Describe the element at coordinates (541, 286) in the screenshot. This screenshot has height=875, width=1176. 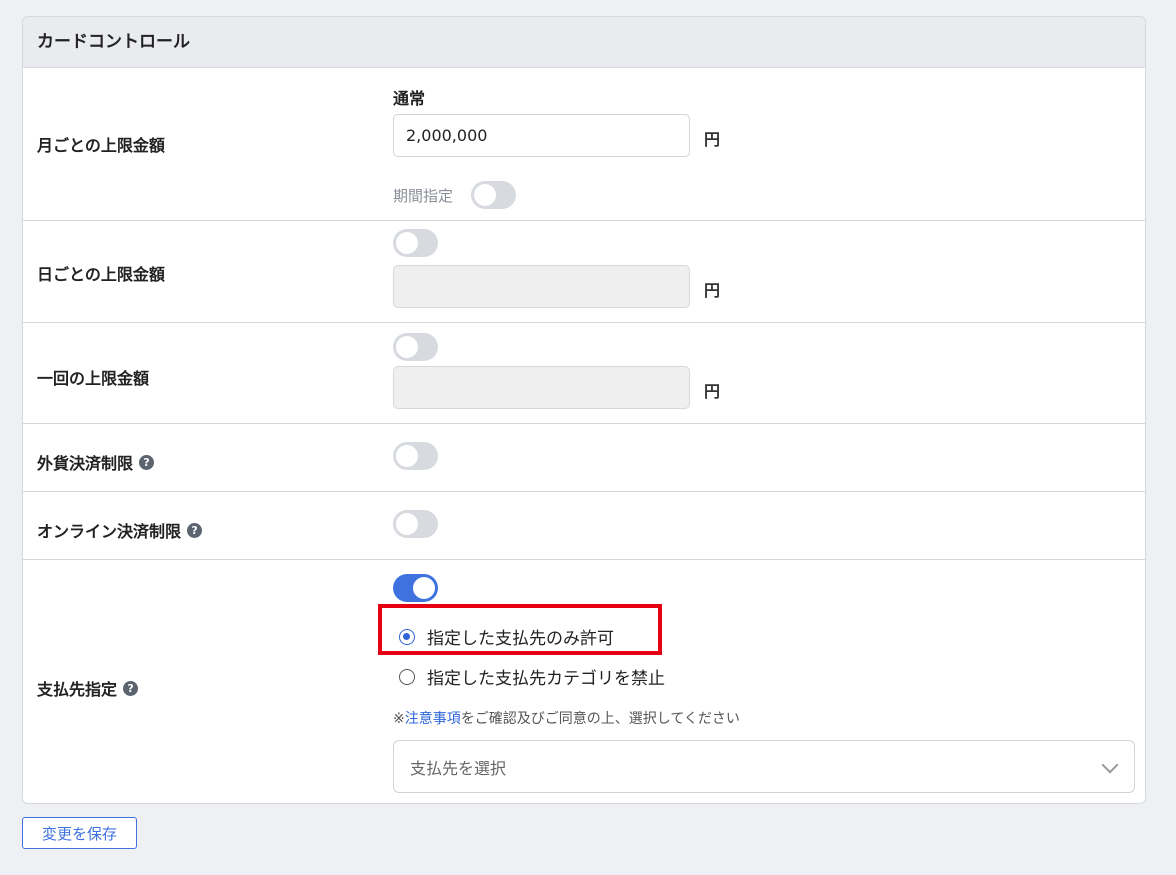
I see `daily-limit-input` at that location.